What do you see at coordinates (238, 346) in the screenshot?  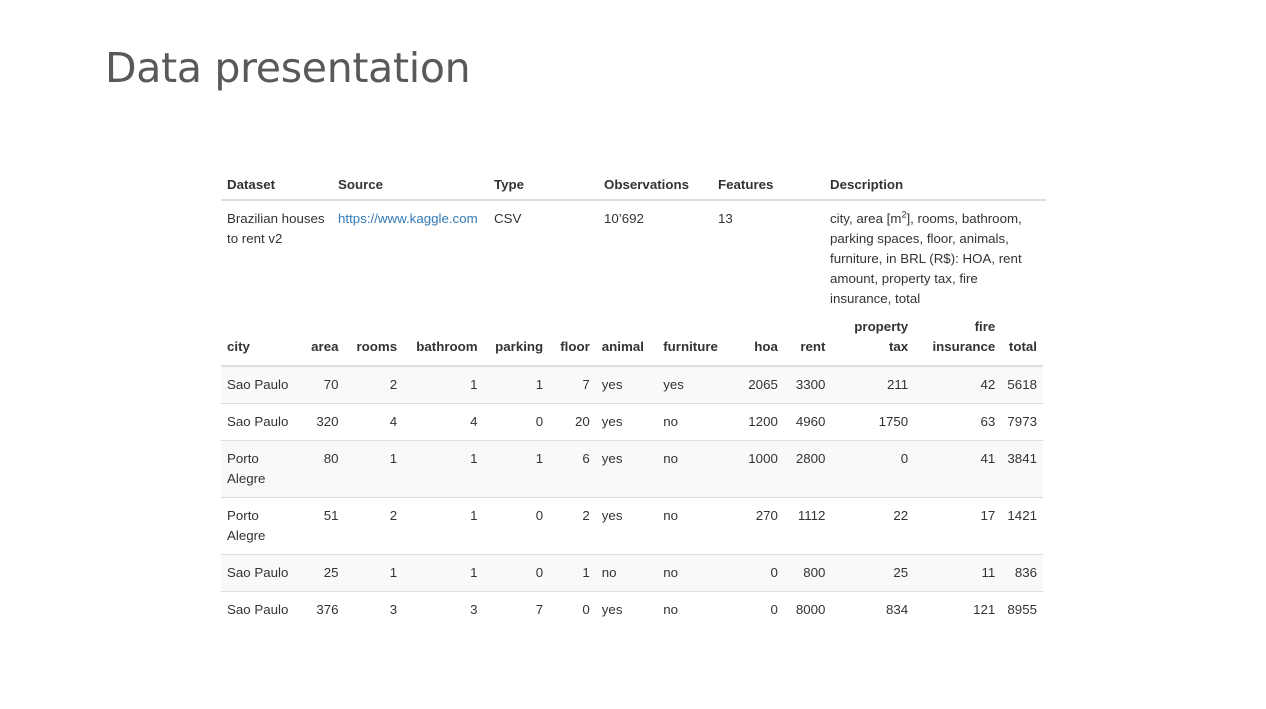 I see `header-line-2: city` at bounding box center [238, 346].